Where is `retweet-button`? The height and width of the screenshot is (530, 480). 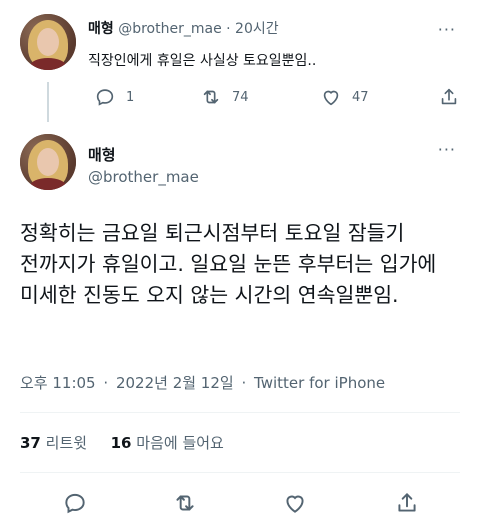 retweet-button is located at coordinates (185, 503).